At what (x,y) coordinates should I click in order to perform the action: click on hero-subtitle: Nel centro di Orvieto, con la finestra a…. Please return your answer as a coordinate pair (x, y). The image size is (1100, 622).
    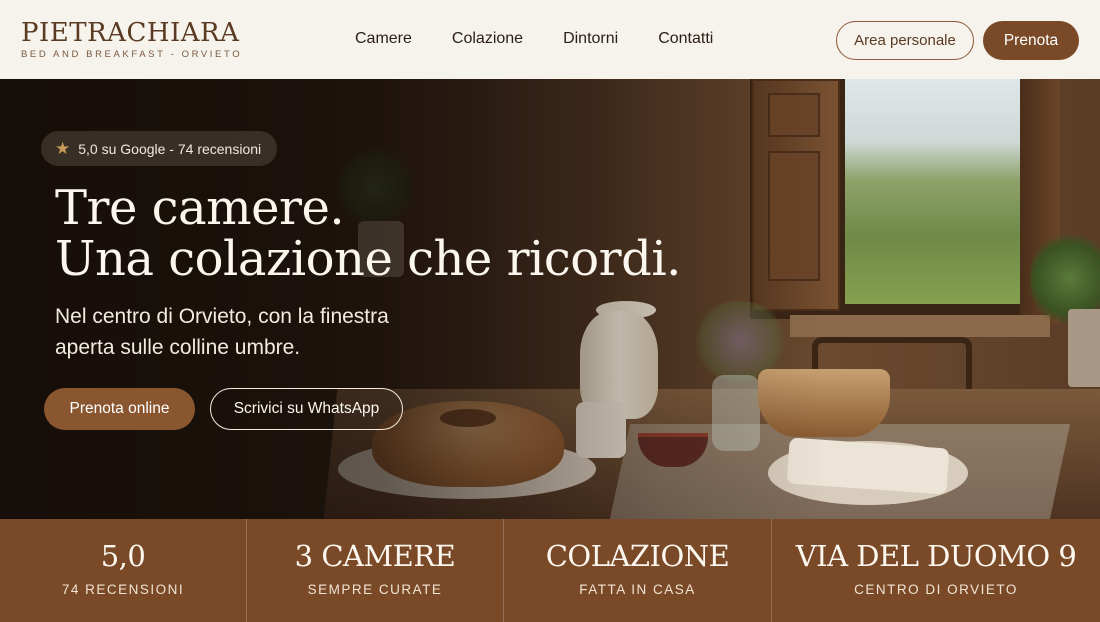
    Looking at the image, I should click on (255, 332).